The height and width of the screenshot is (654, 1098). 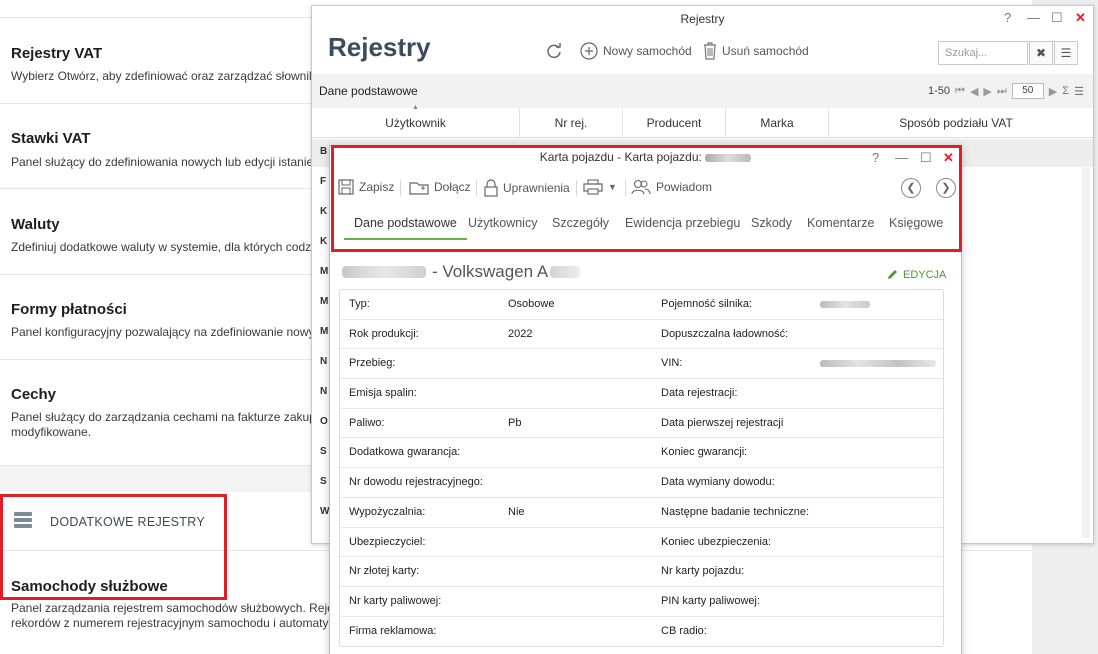 I want to click on page-title: Rejestry, so click(x=423, y=39).